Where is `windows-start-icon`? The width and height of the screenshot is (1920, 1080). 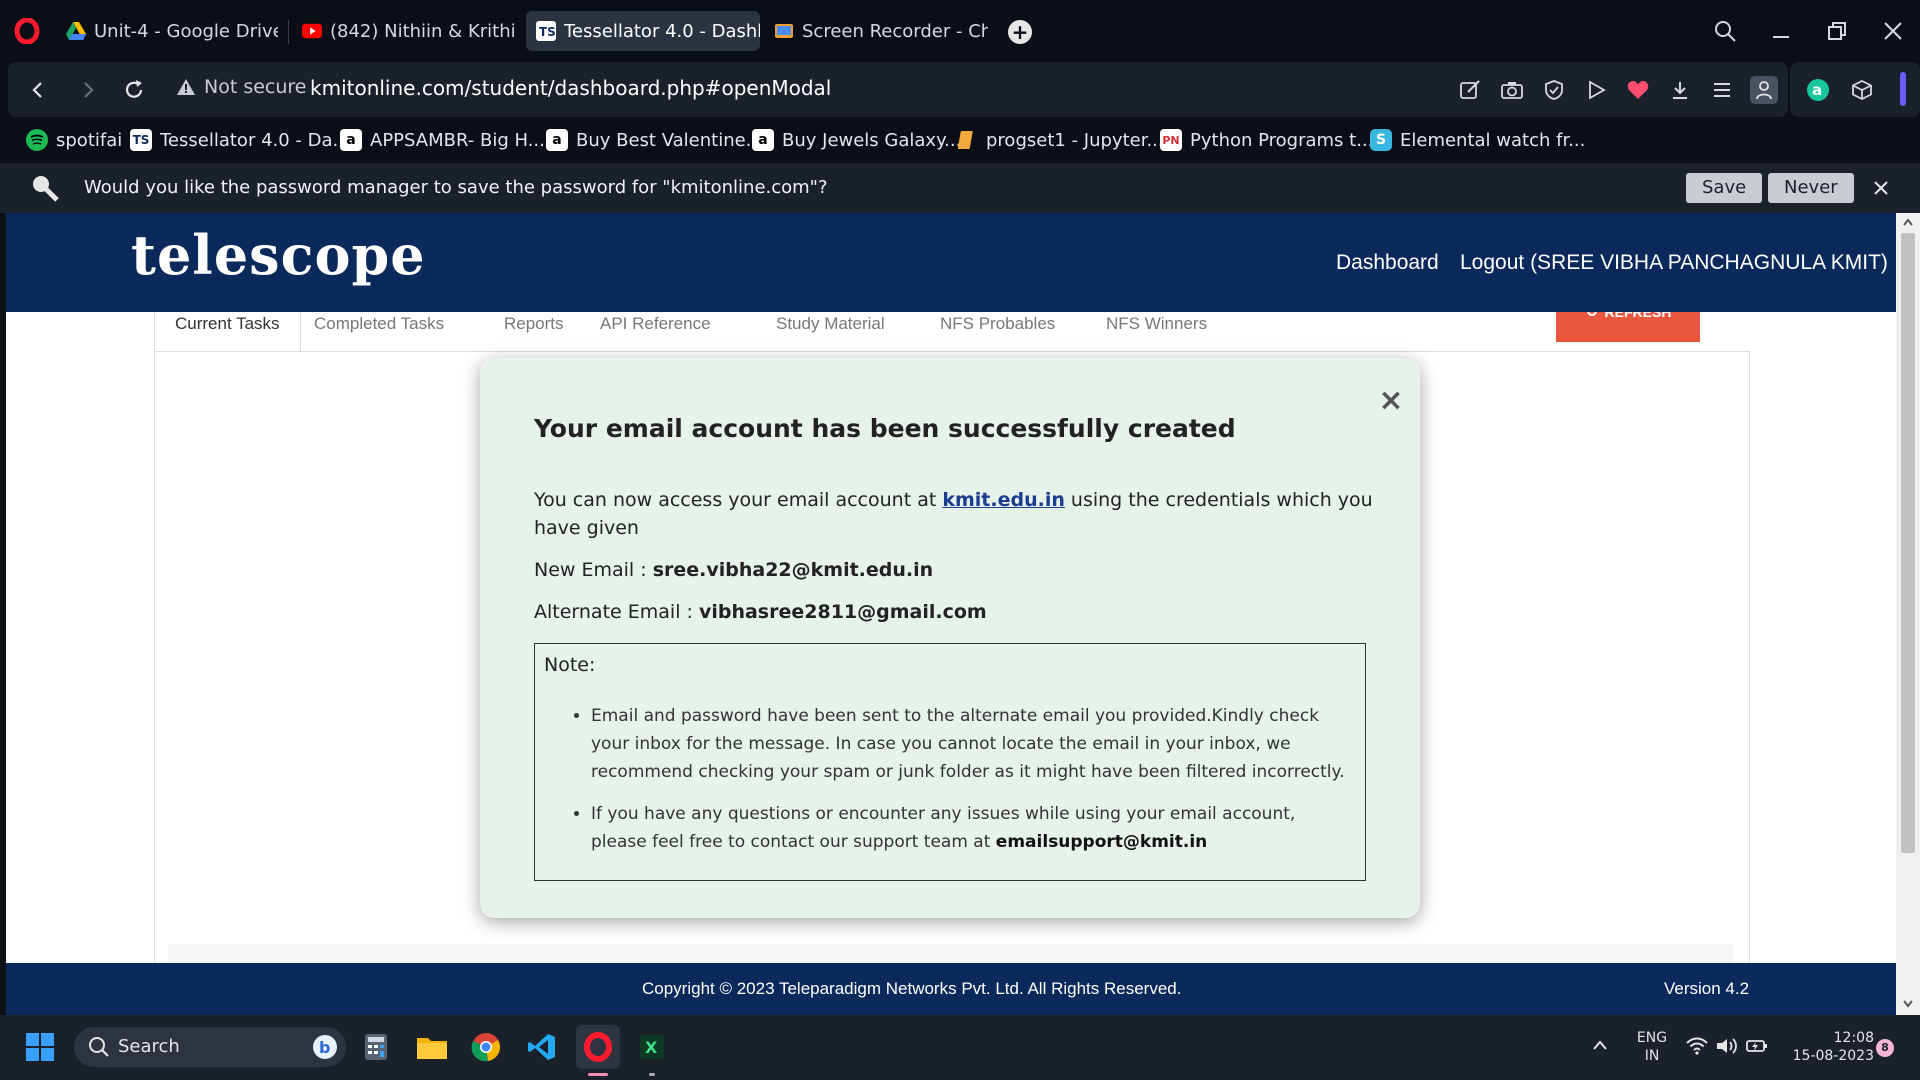
windows-start-icon is located at coordinates (40, 1047).